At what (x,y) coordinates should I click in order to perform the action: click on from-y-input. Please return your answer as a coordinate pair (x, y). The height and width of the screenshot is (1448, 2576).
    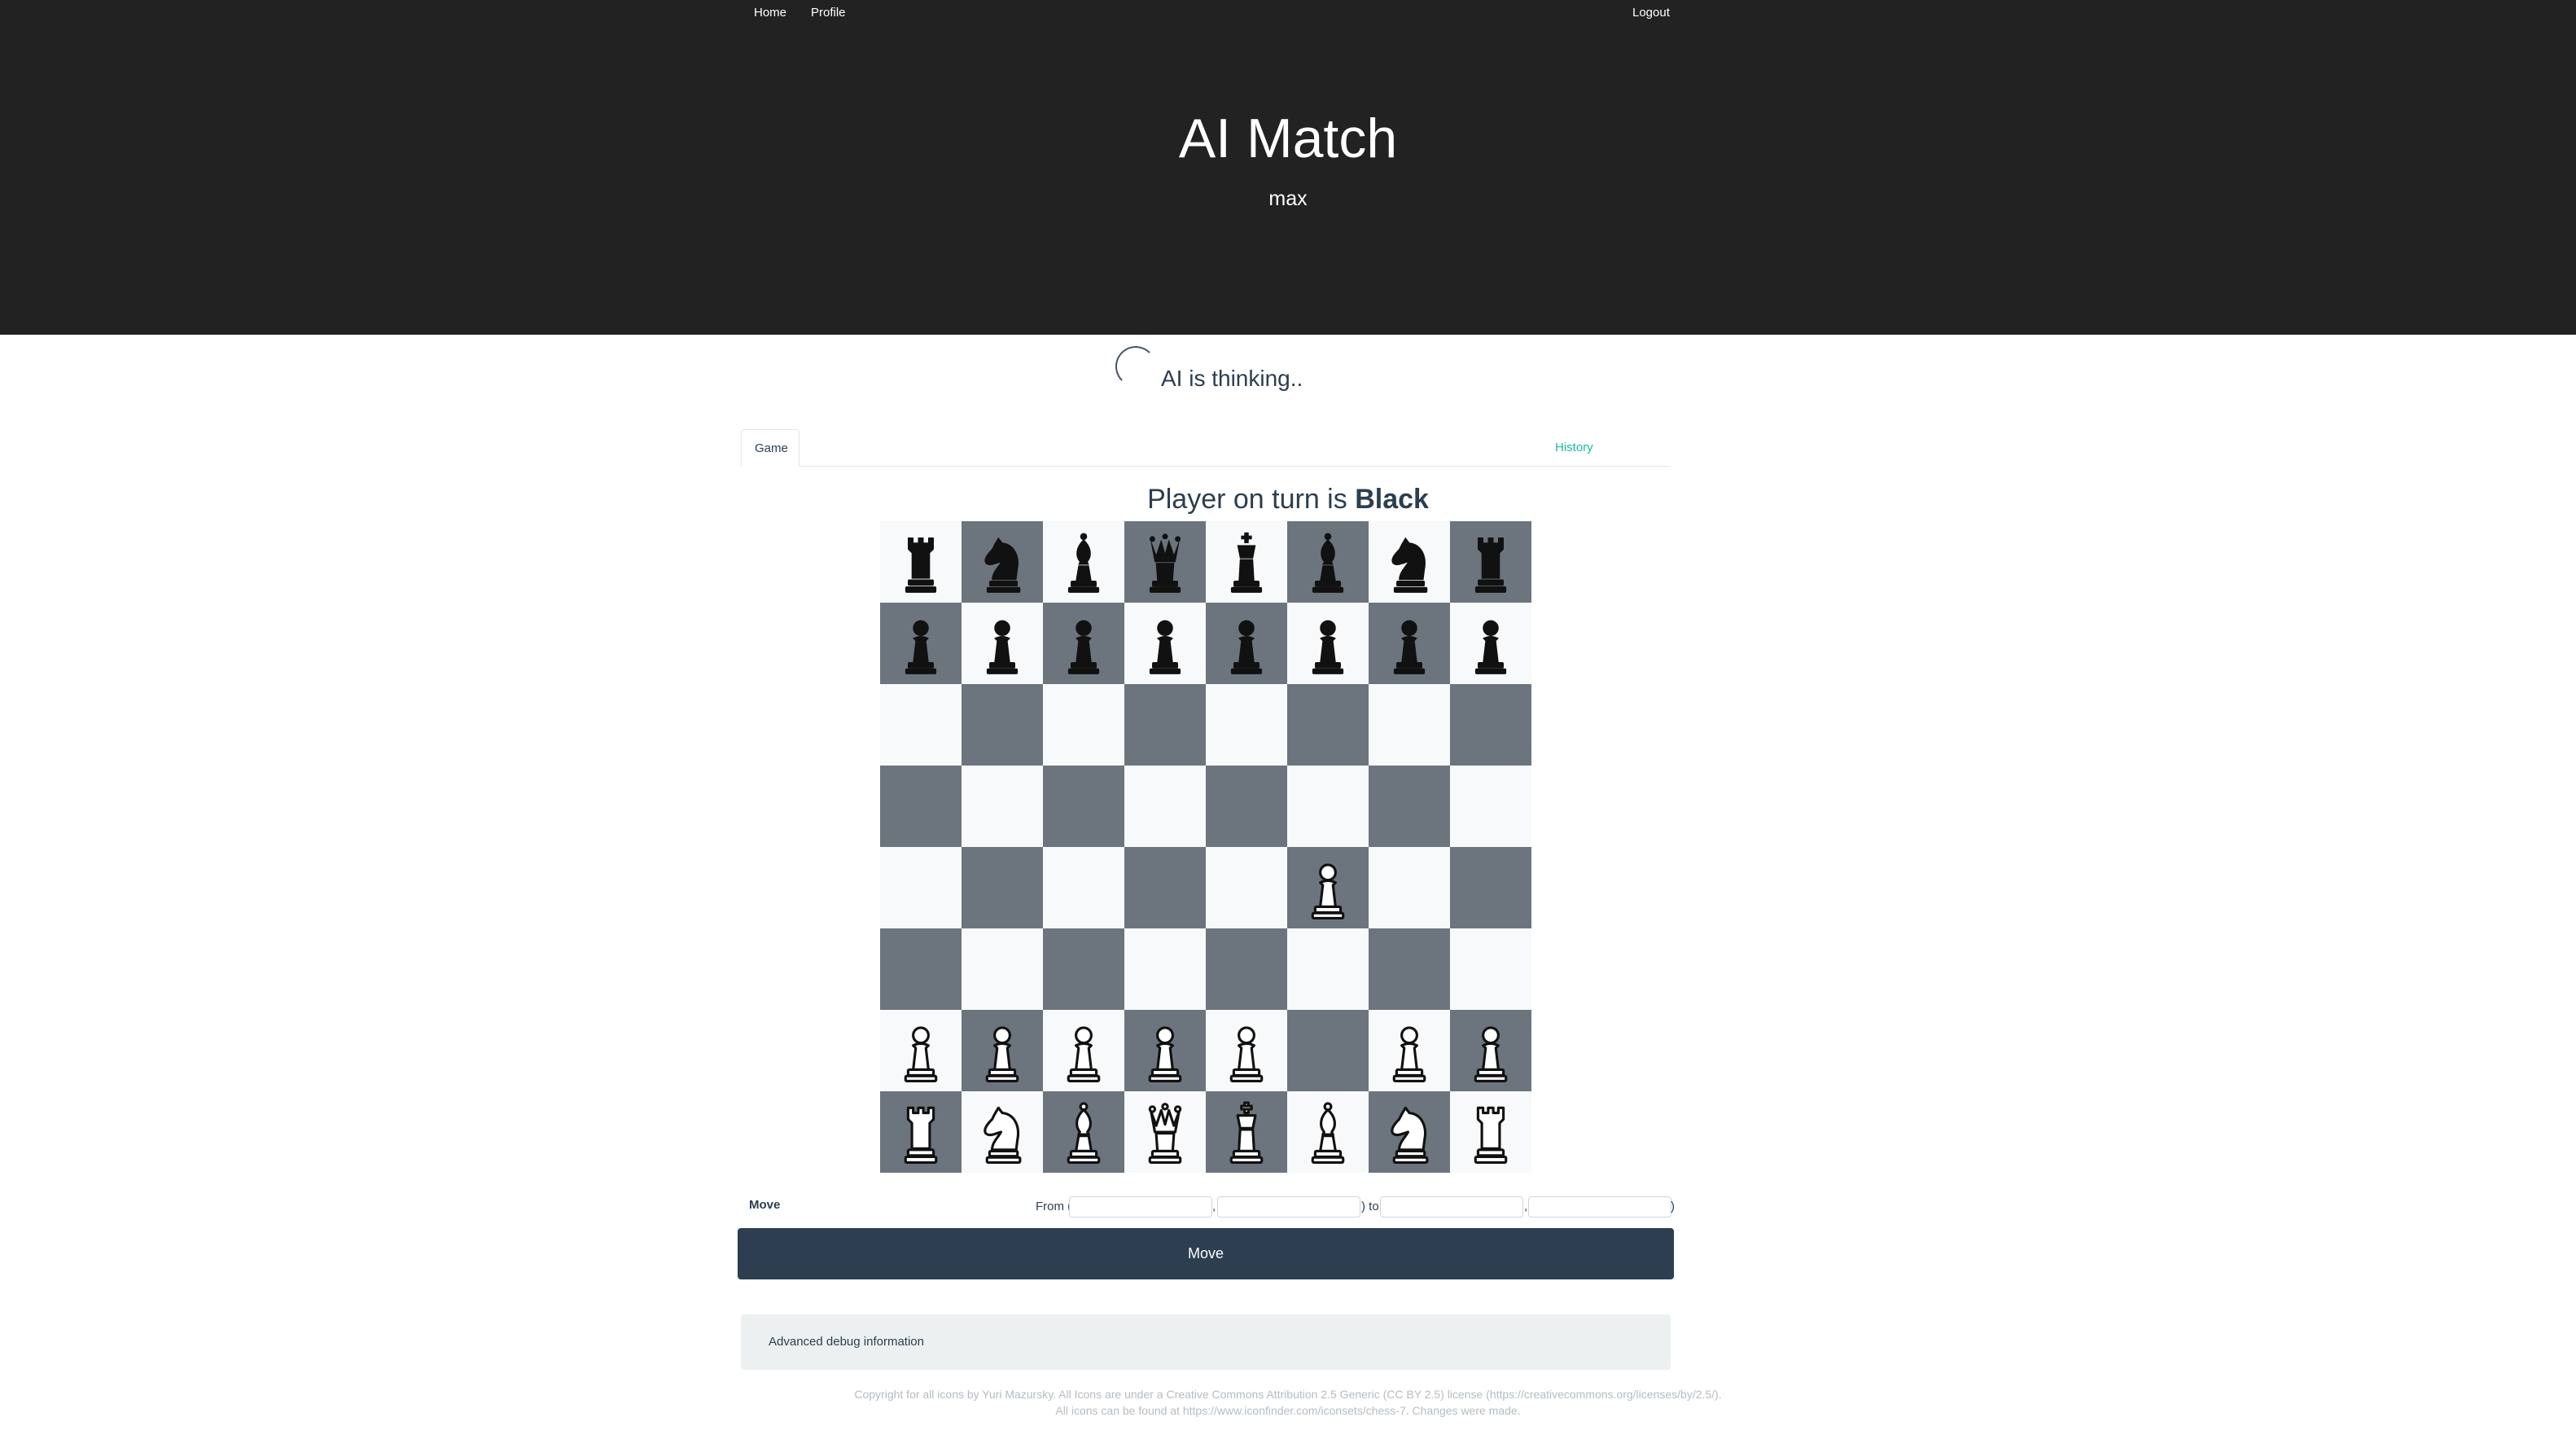
    Looking at the image, I should click on (1288, 1207).